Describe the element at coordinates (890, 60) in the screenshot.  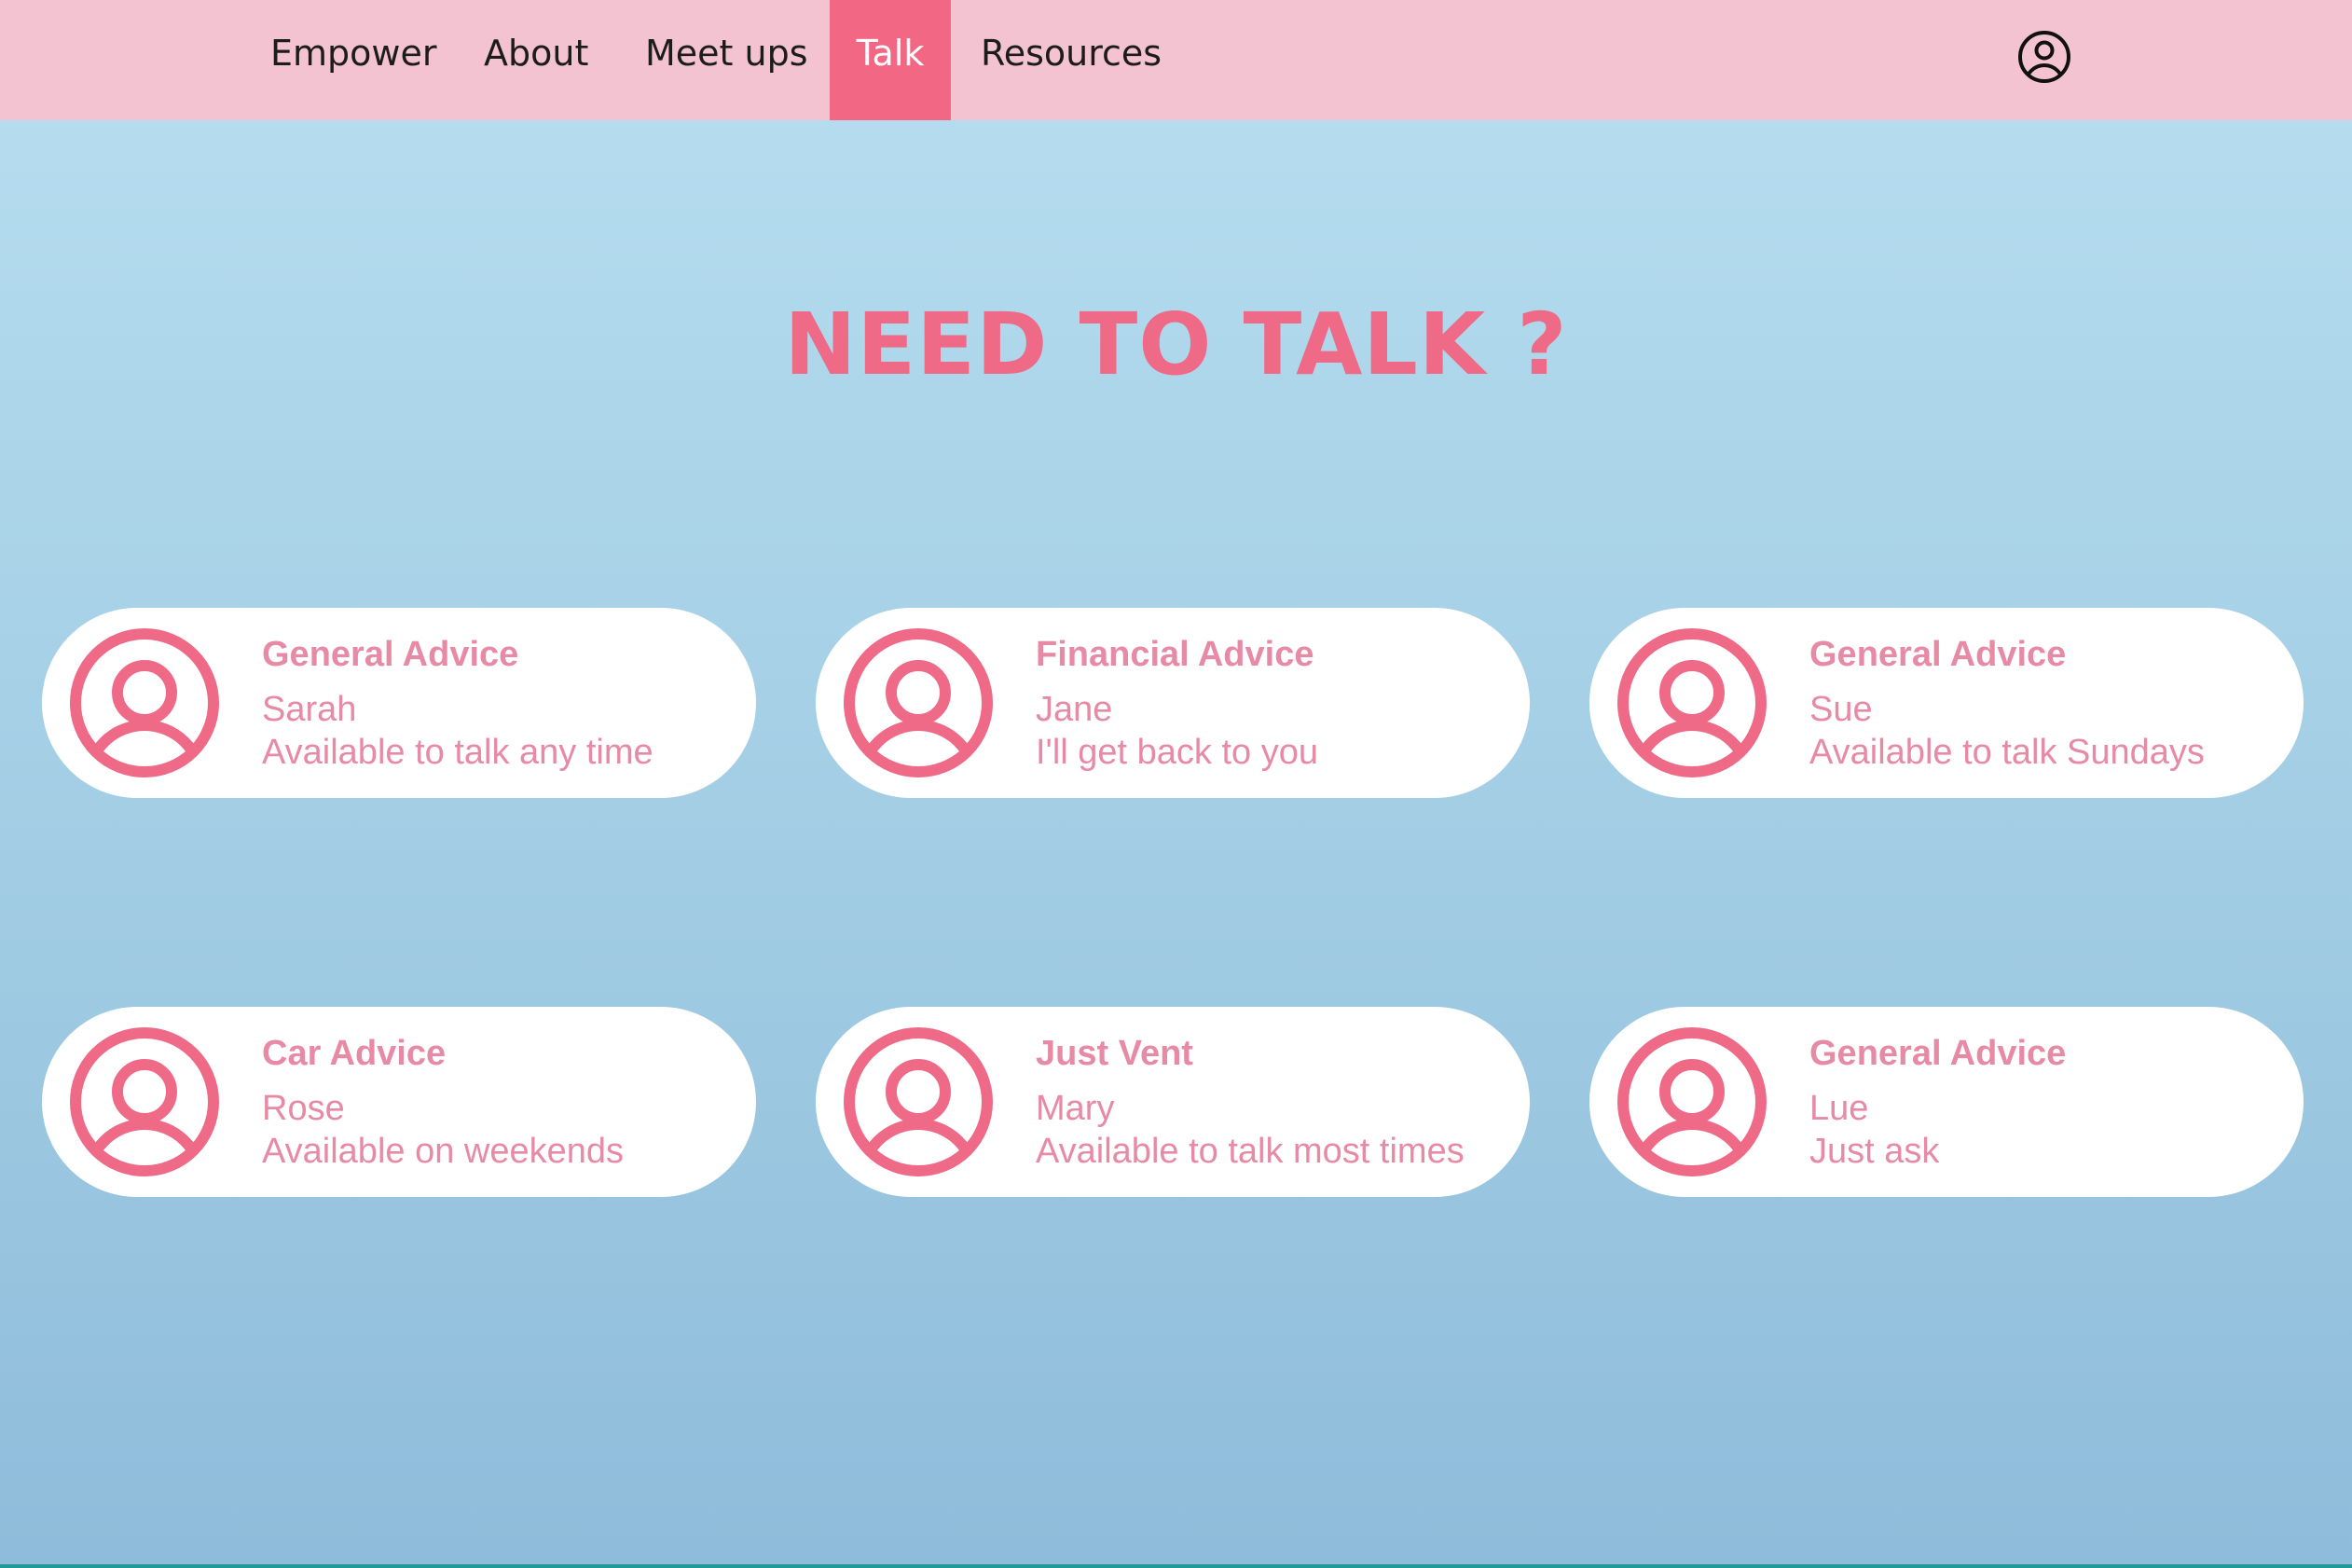
I see `nav-item-talk: Talk` at that location.